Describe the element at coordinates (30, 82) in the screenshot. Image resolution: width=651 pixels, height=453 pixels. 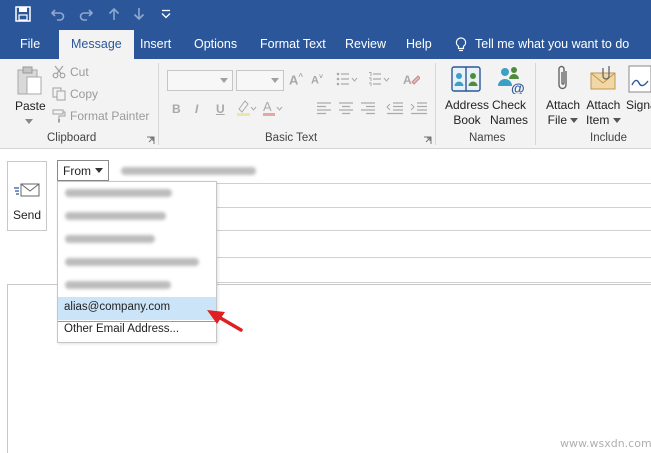
I see `paste-icon` at that location.